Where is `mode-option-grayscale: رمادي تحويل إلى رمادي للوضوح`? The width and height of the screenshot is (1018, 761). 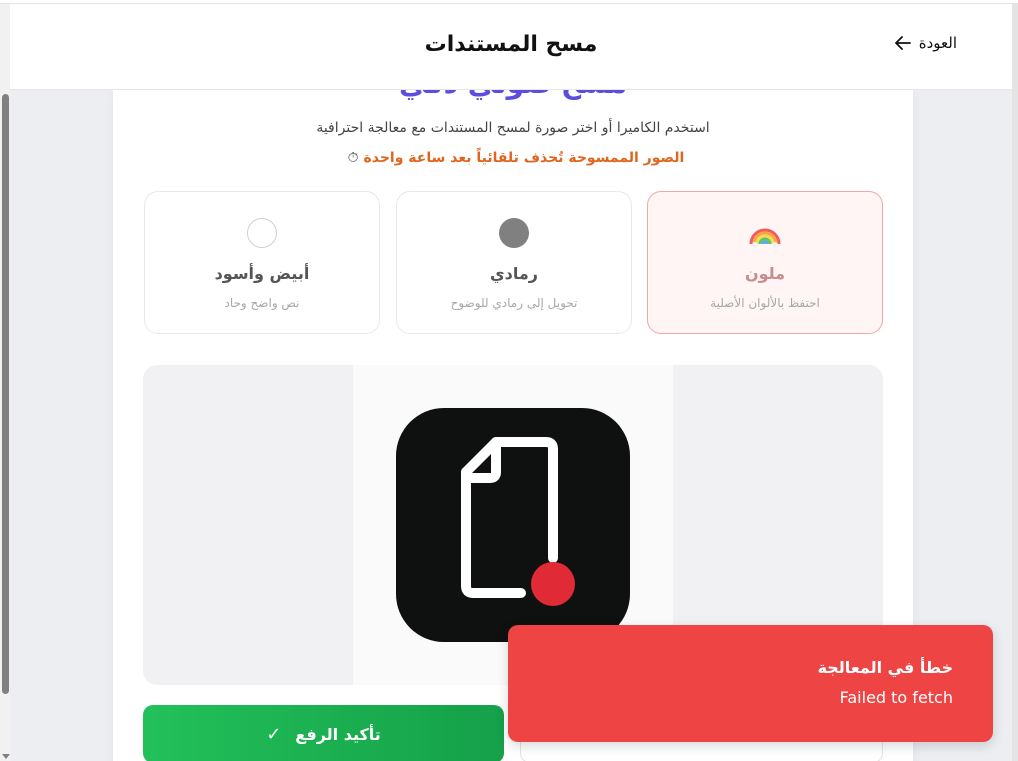
mode-option-grayscale: رمادي تحويل إلى رمادي للوضوح is located at coordinates (514, 262).